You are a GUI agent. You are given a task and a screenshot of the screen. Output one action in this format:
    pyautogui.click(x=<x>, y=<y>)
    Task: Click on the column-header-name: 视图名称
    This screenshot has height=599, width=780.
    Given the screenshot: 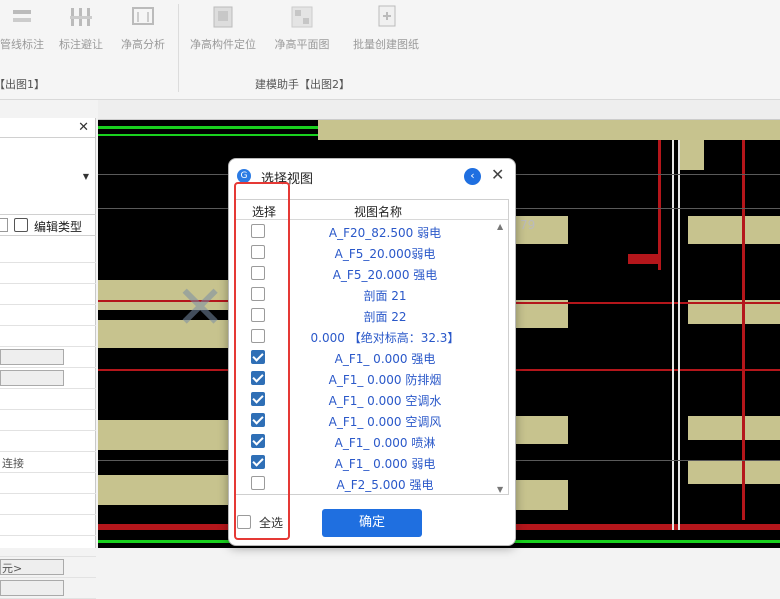 What is the action you would take?
    pyautogui.click(x=378, y=212)
    